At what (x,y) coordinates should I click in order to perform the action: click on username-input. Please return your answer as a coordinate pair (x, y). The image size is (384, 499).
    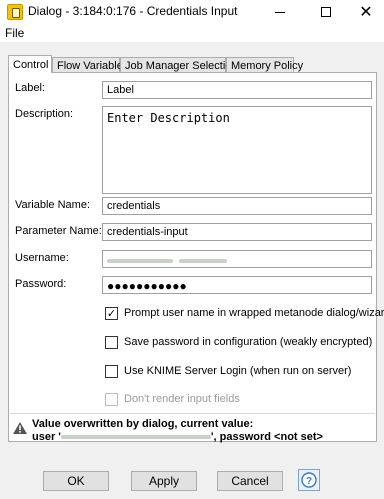
    Looking at the image, I should click on (237, 259).